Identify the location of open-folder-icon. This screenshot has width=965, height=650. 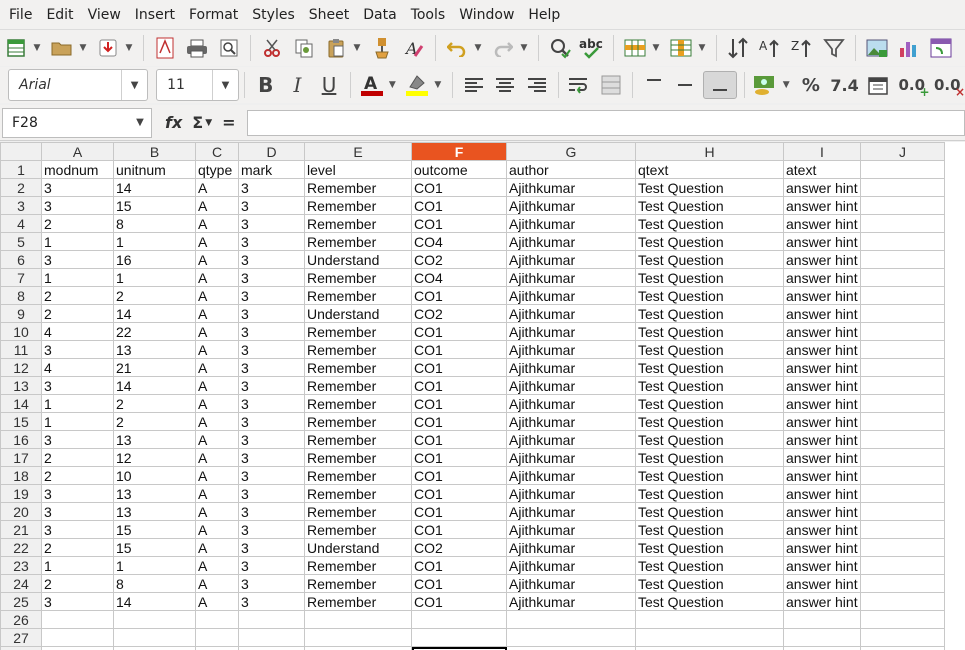
(62, 48).